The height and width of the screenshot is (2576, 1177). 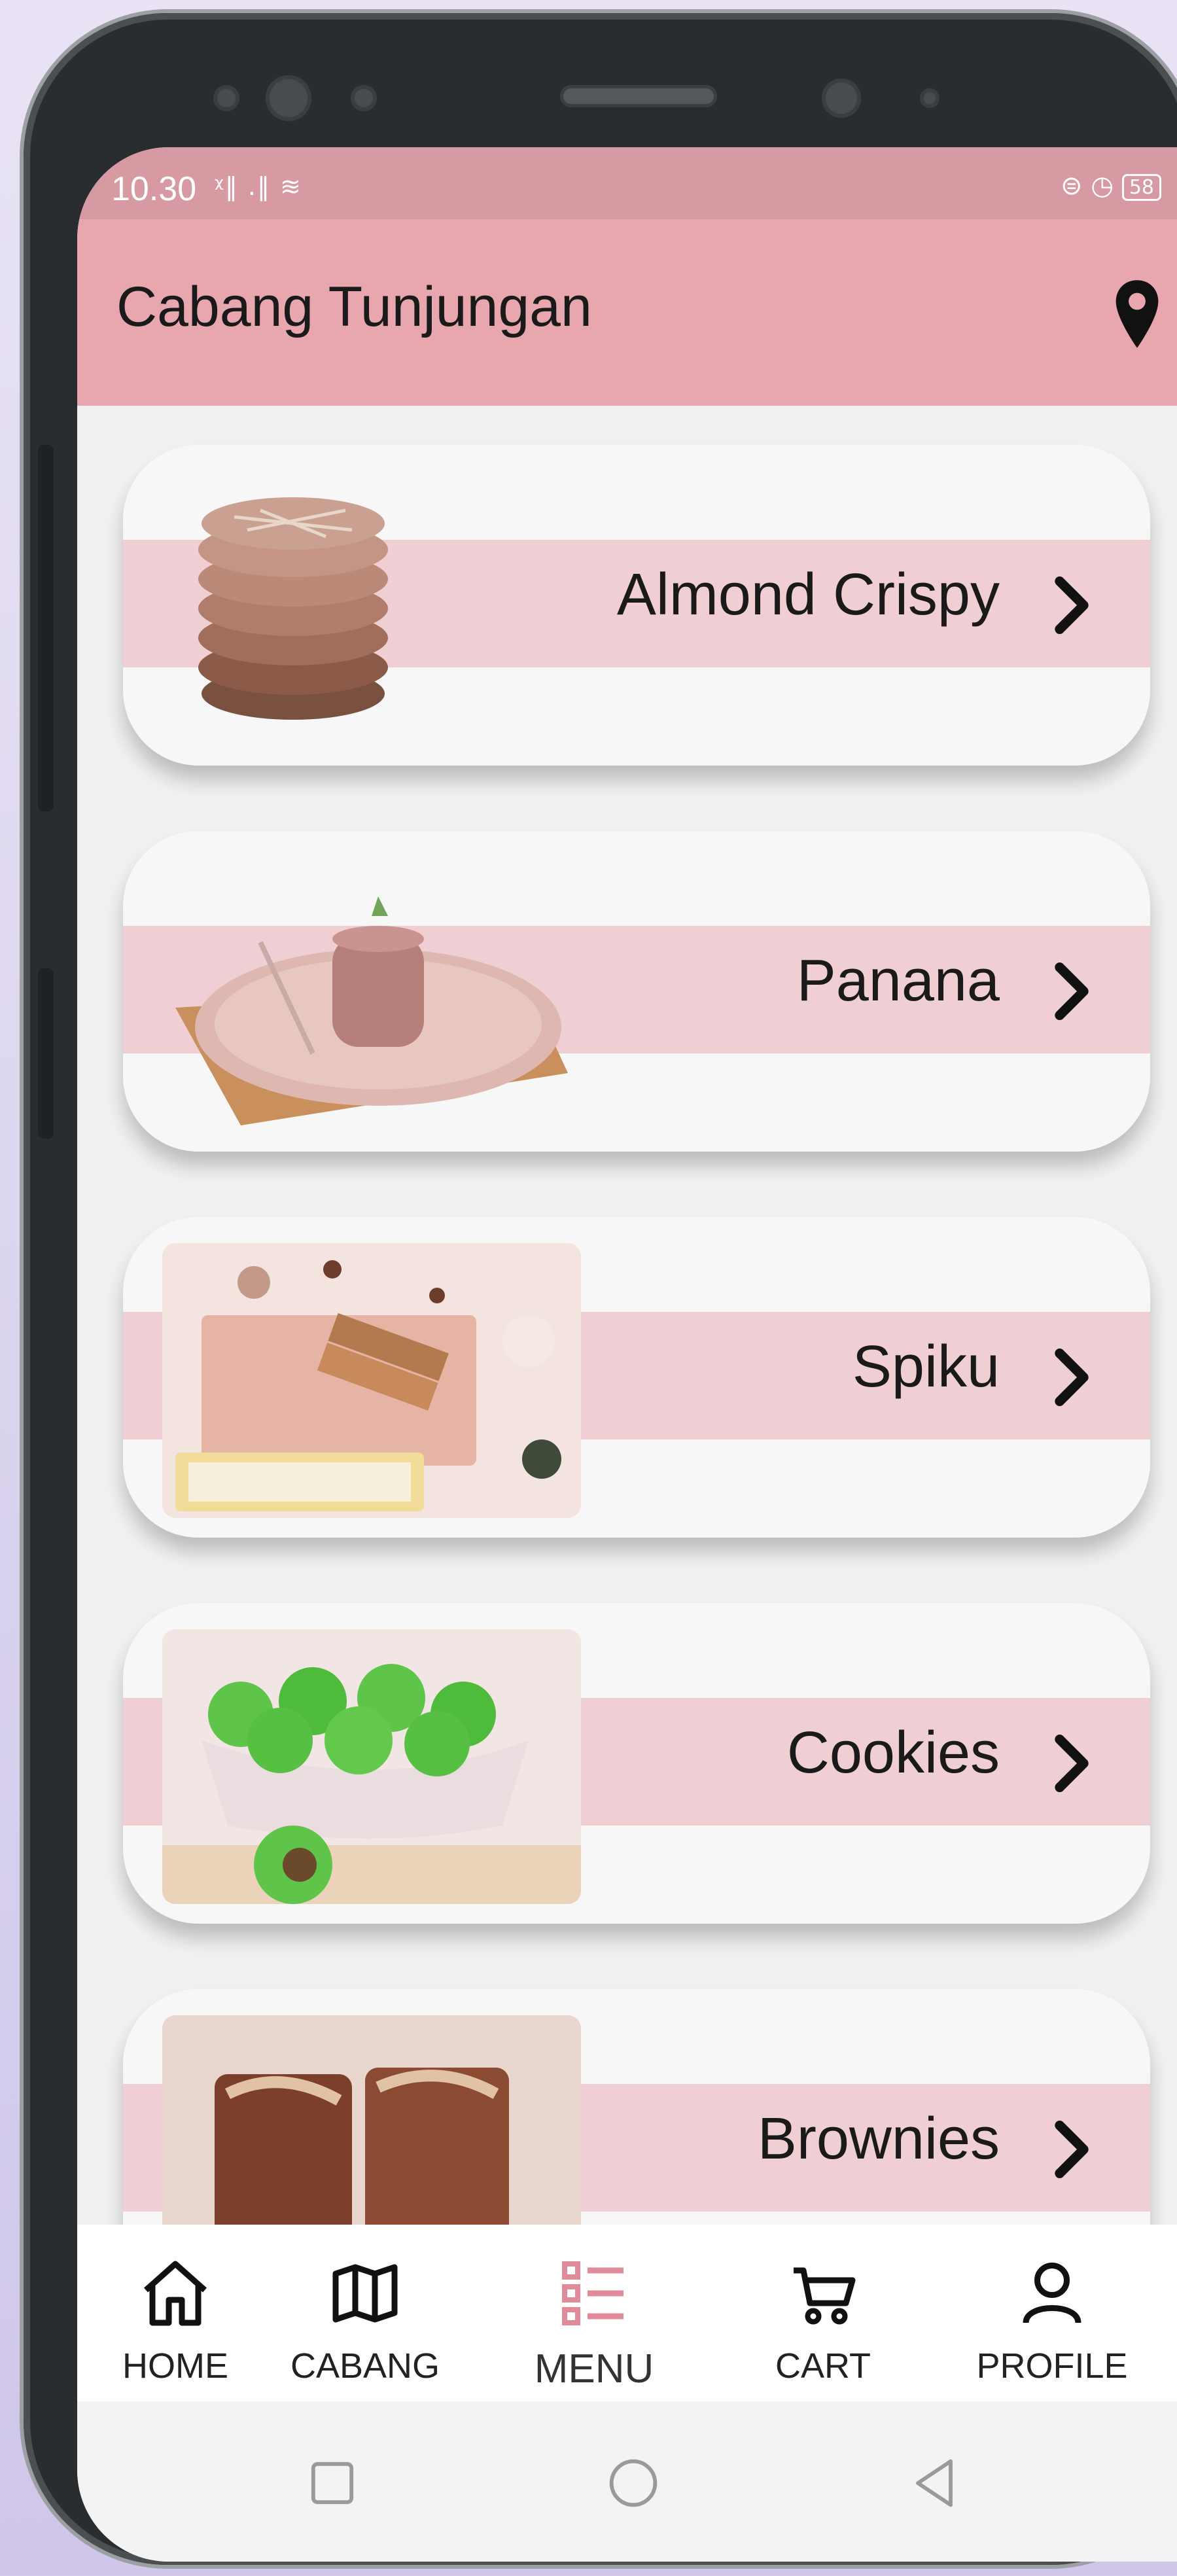 I want to click on home-icon, so click(x=176, y=2293).